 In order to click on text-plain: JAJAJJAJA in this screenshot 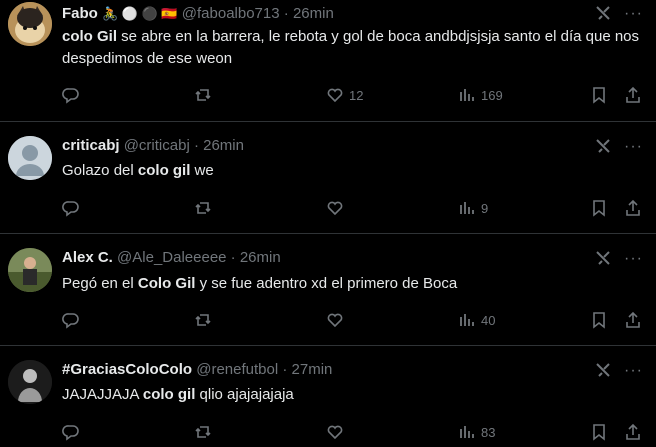, I will do `click(102, 394)`.